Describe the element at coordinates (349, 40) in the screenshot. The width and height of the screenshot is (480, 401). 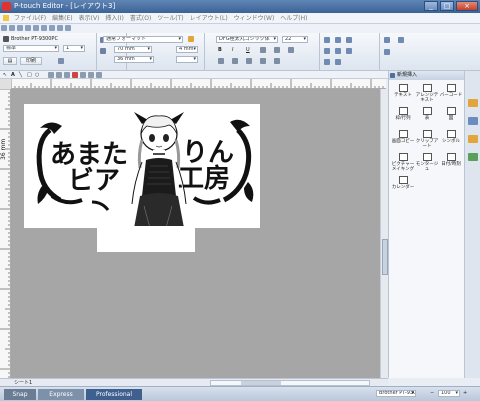
I see `align-bottom-icon` at that location.